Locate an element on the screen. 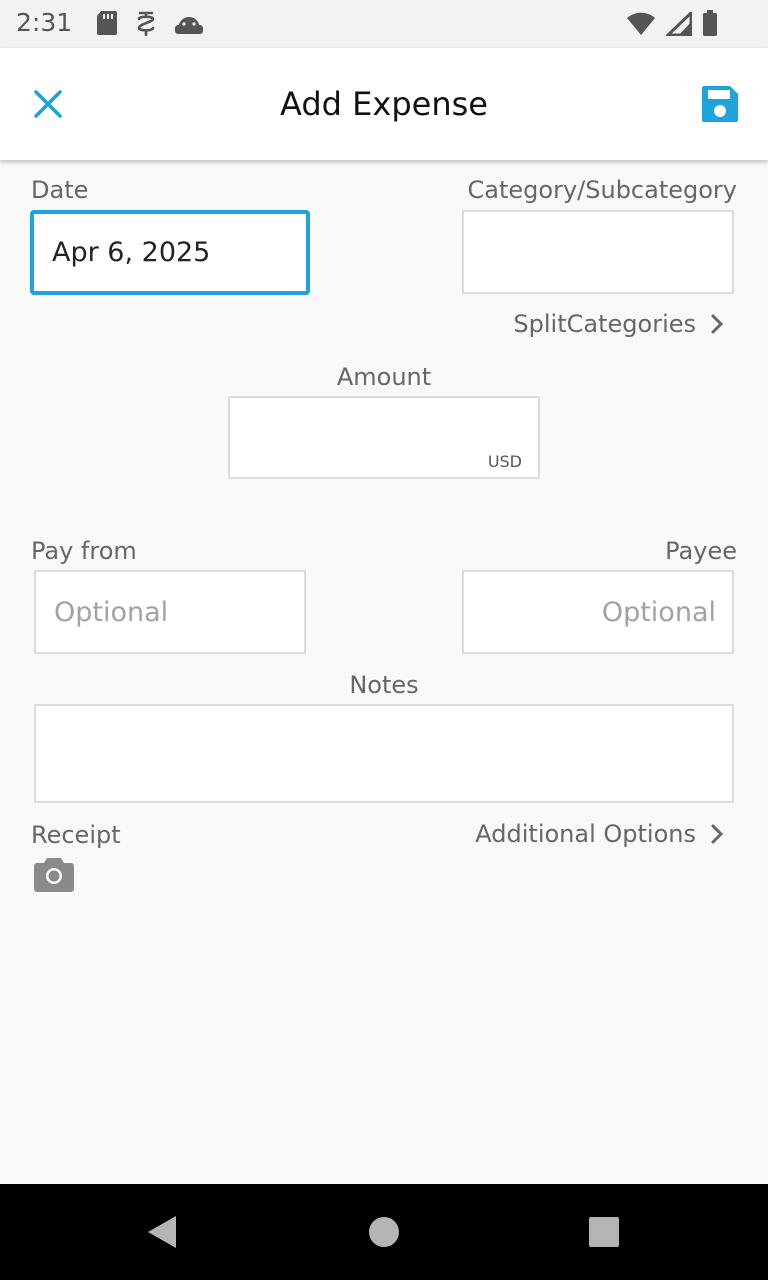  home-button is located at coordinates (384, 1232).